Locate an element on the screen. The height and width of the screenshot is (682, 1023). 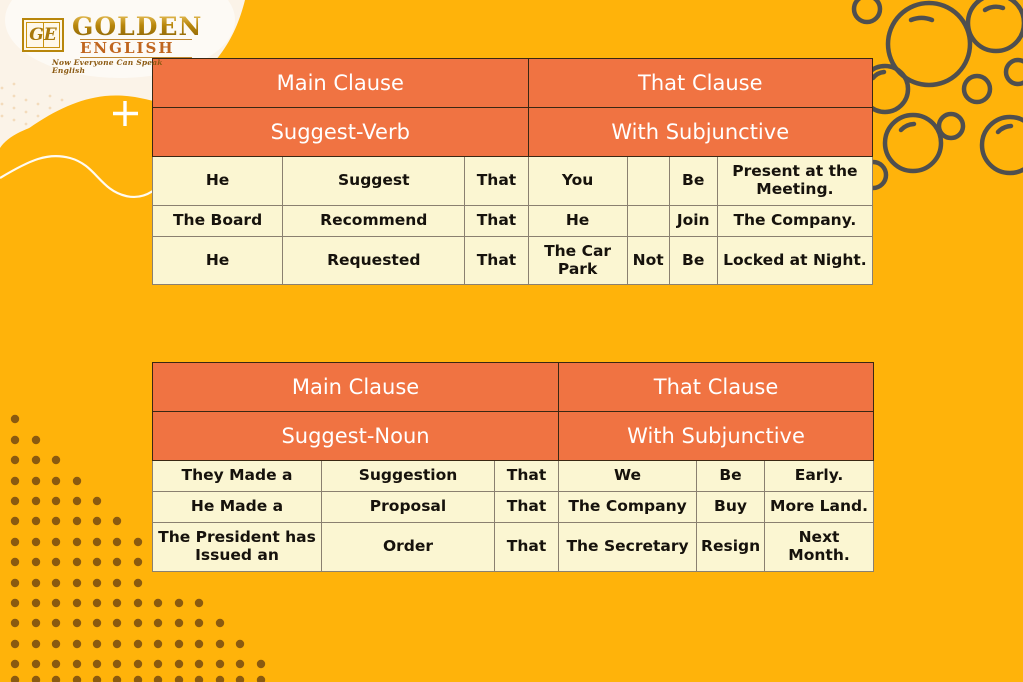
bubble-cluster is located at coordinates (937, 95).